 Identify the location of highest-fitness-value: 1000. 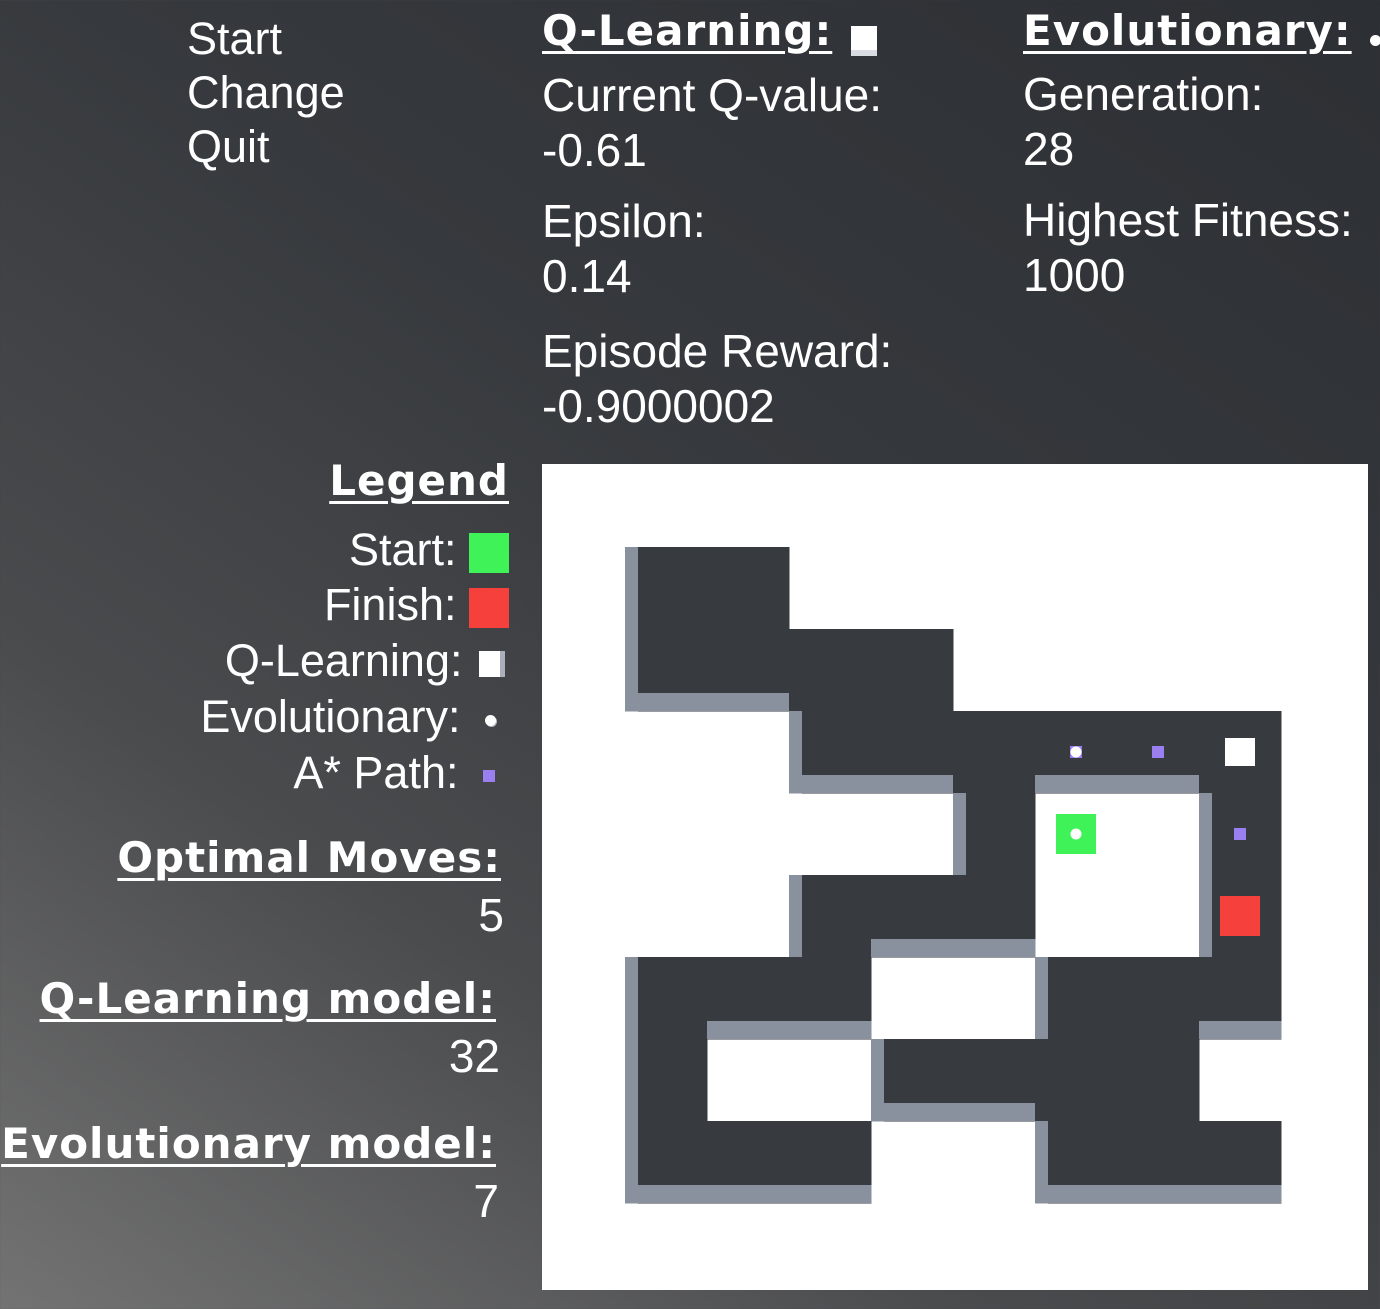
(1074, 275).